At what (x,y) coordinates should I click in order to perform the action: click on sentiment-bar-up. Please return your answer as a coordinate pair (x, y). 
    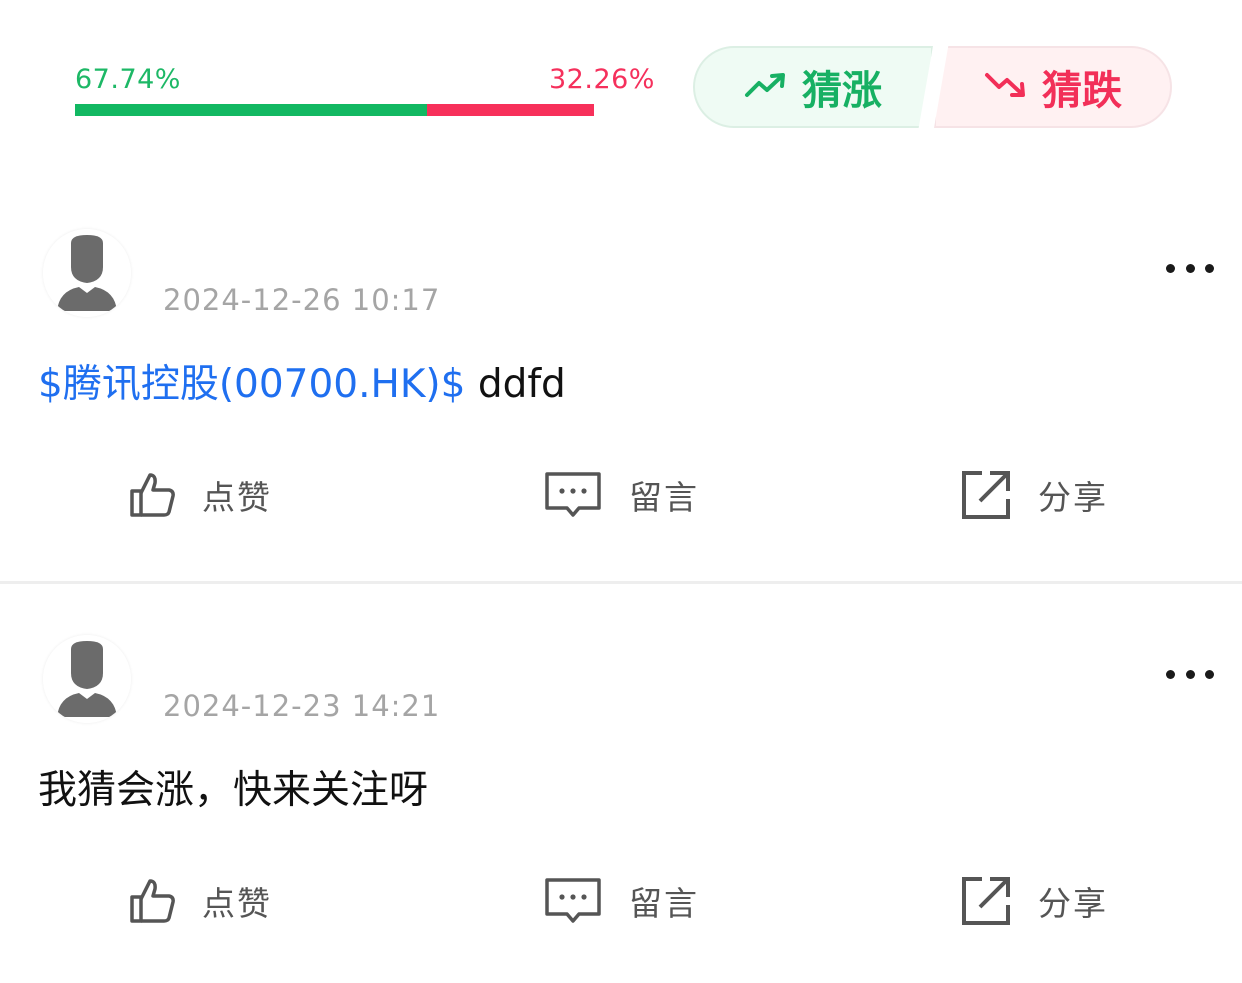
    Looking at the image, I should click on (251, 110).